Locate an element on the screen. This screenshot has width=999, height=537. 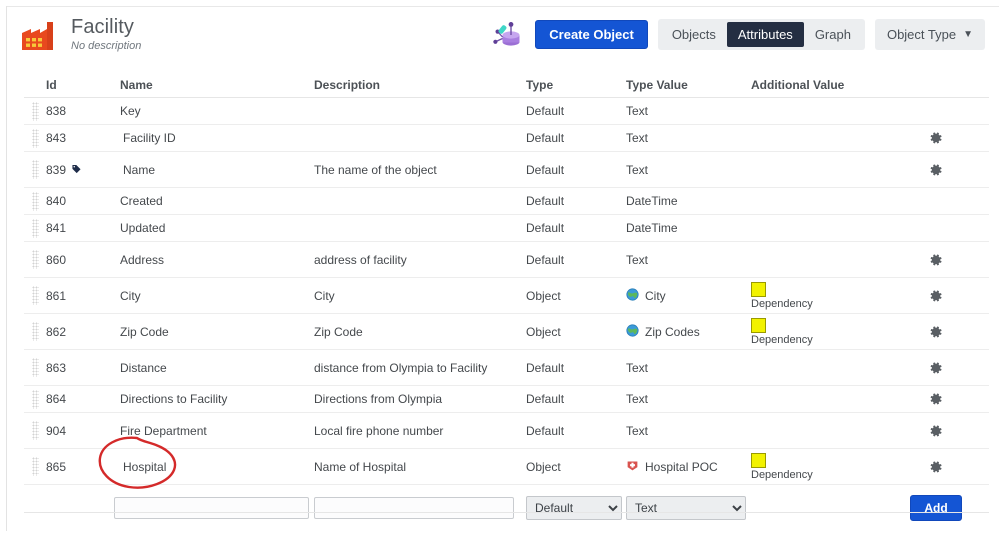
table-row: 841 Updated Default DateTime is located at coordinates (506, 228).